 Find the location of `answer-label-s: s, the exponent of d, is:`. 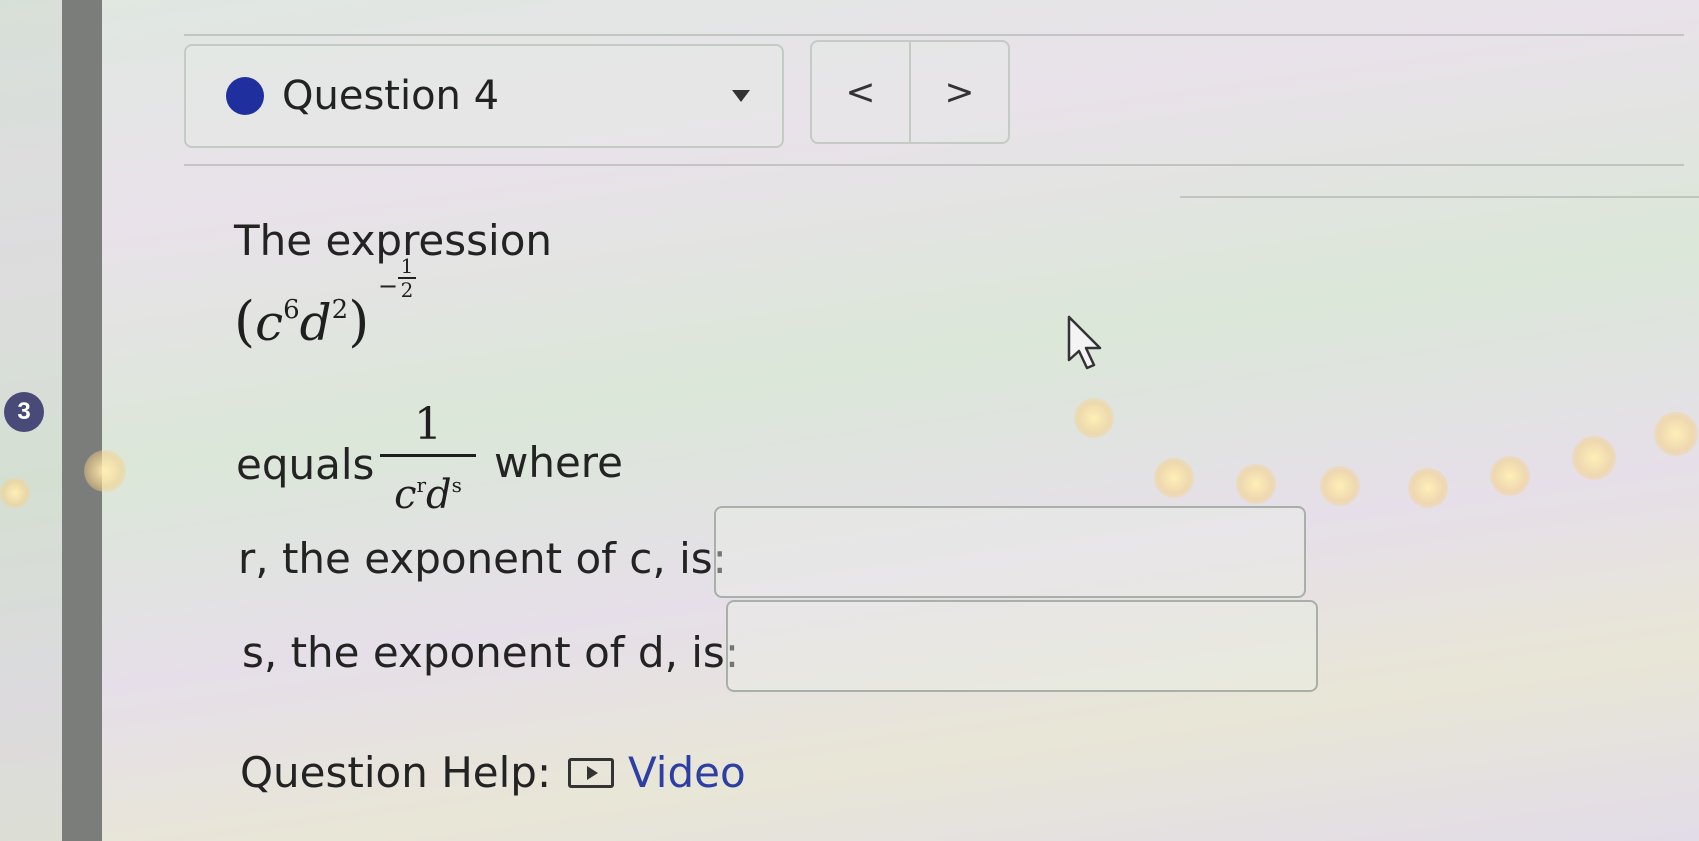

answer-label-s: s, the exponent of d, is: is located at coordinates (490, 652).